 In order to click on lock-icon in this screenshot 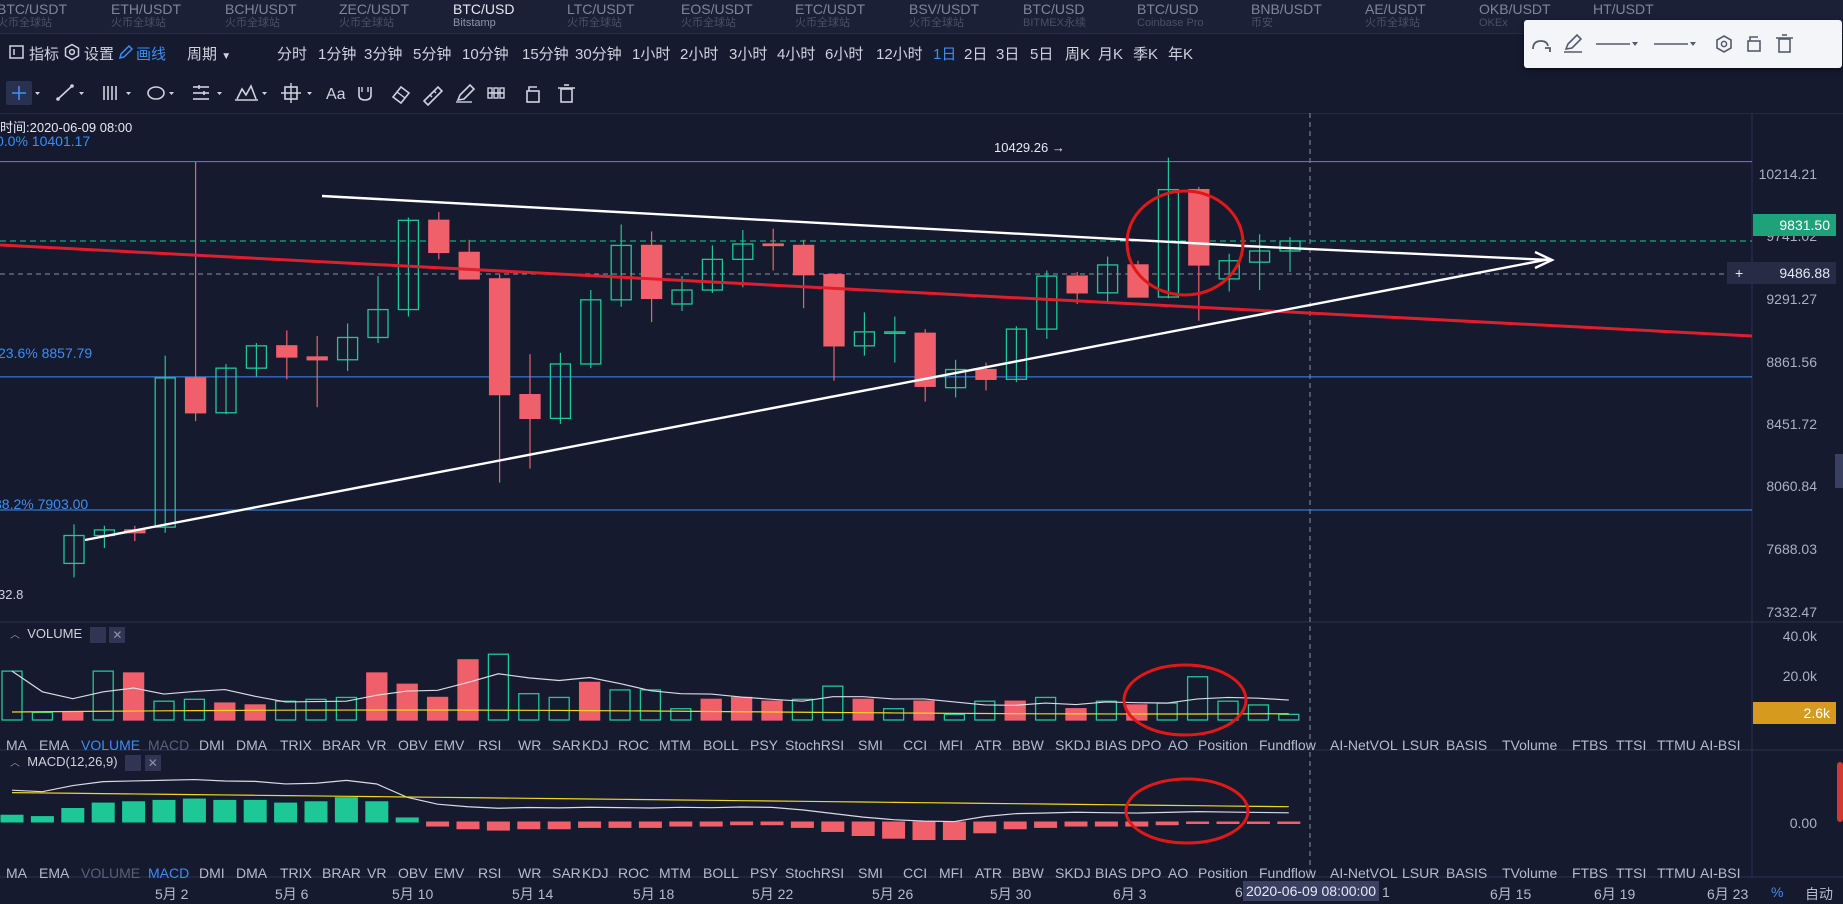, I will do `click(533, 94)`.